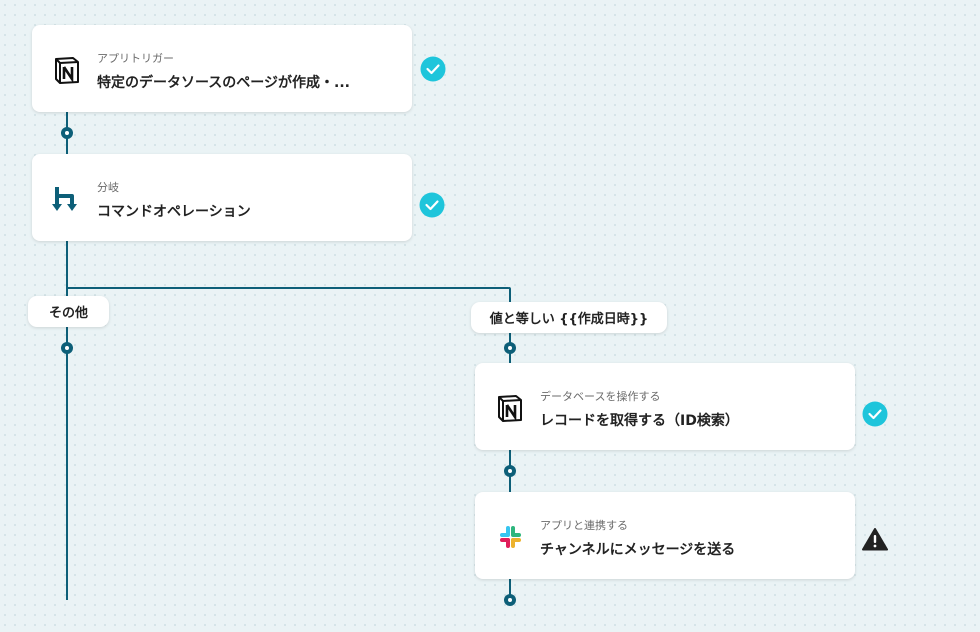 The height and width of the screenshot is (632, 980). Describe the element at coordinates (639, 421) in the screenshot. I see `step-title: レコードを取得する（ID検索）` at that location.